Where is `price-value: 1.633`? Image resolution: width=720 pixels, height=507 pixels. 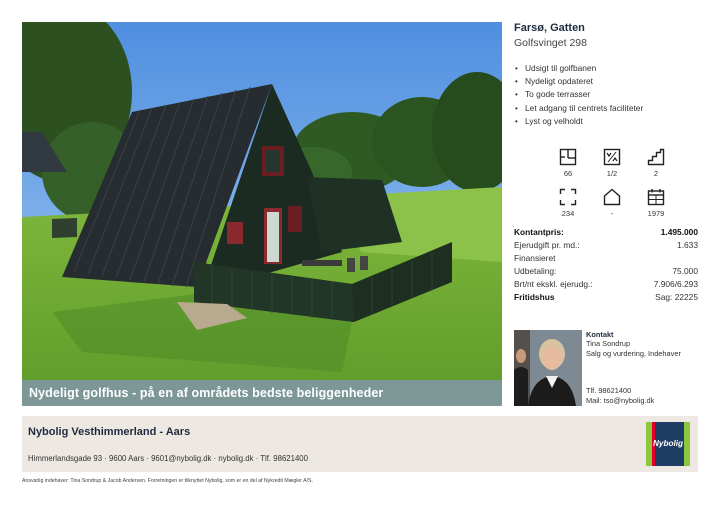 price-value: 1.633 is located at coordinates (687, 245).